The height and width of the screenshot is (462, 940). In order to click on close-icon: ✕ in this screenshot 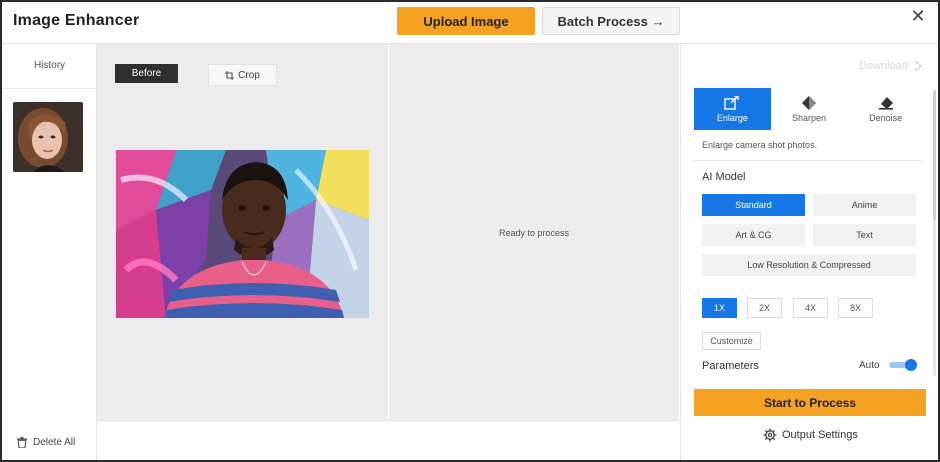, I will do `click(918, 17)`.